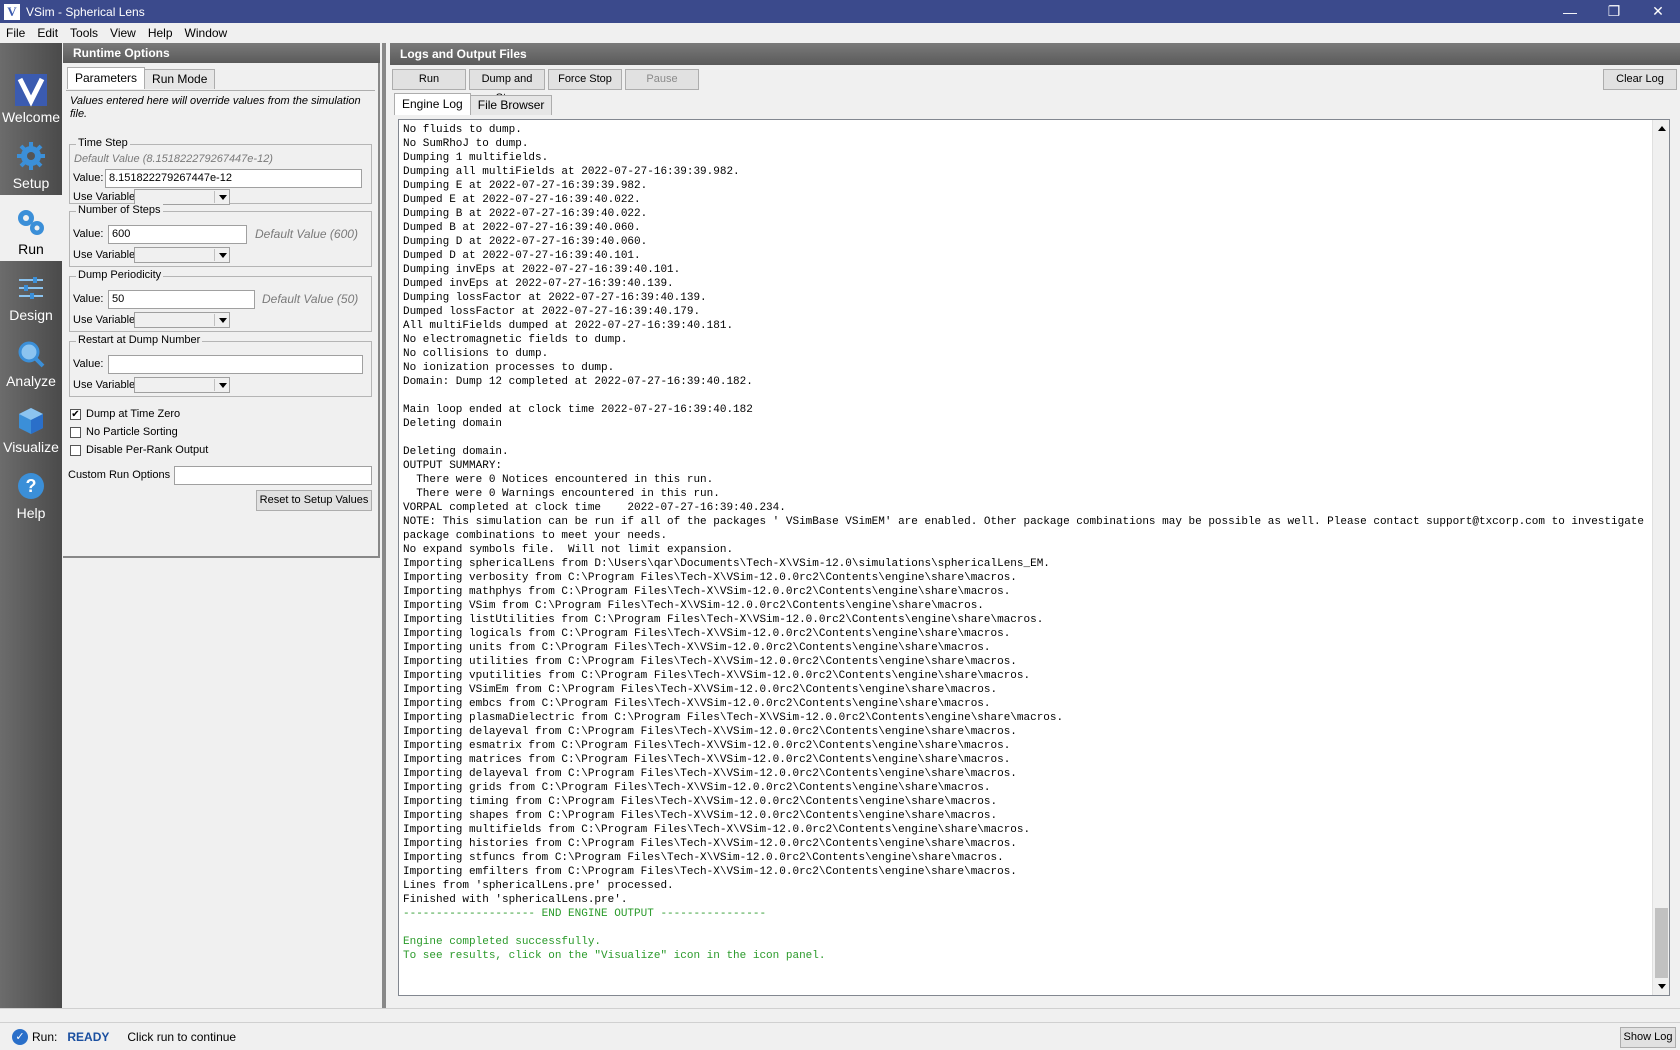  I want to click on dump-periodicity-use-variable-select, so click(182, 320).